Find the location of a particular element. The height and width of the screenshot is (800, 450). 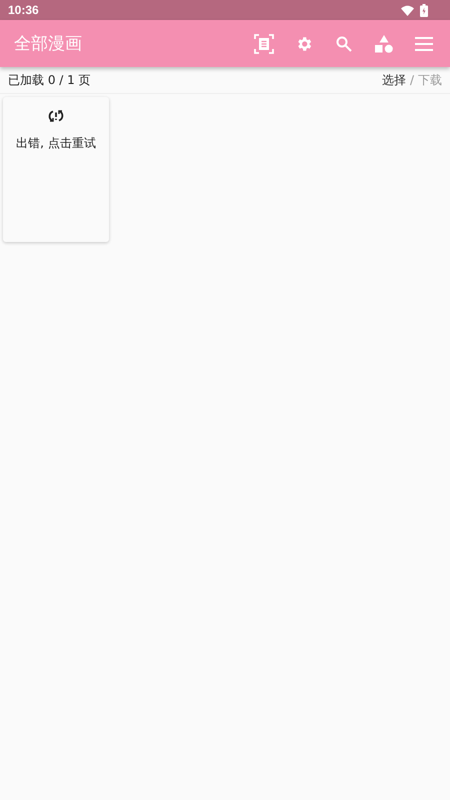

comic-card: 出错, 点击重试 is located at coordinates (56, 169).